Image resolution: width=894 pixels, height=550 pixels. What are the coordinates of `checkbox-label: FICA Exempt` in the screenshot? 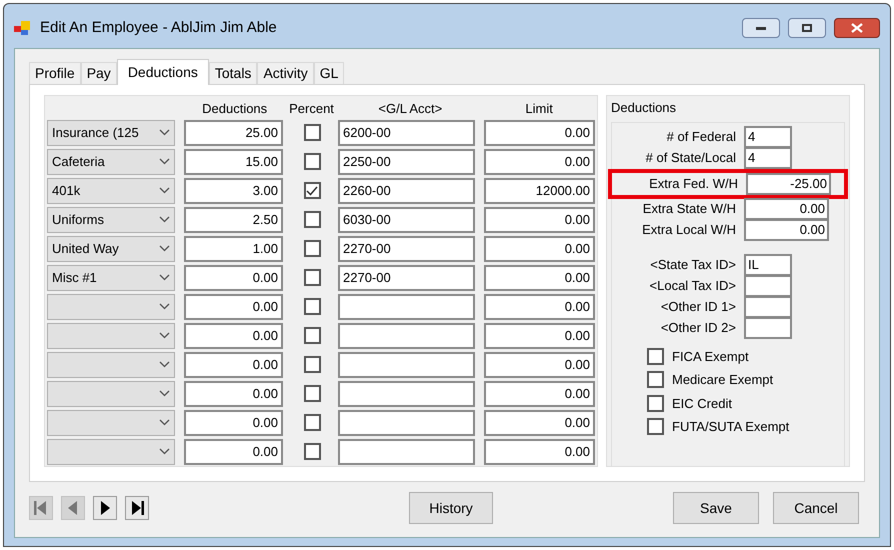 It's located at (710, 357).